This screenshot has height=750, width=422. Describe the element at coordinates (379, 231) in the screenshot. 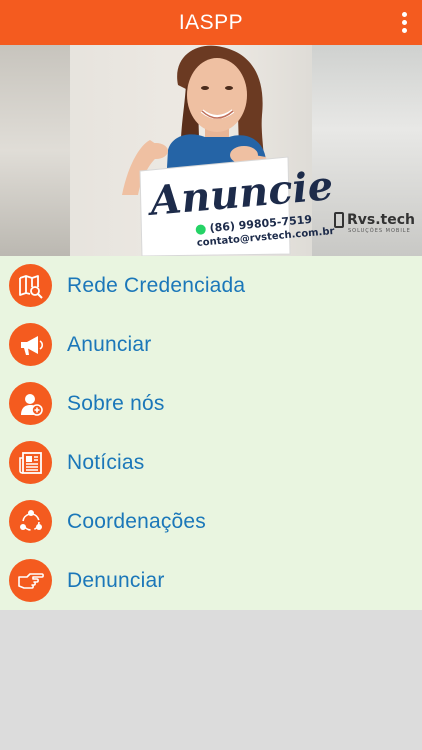

I see `brand-tagline: SOLUÇÕES MOBILE` at that location.